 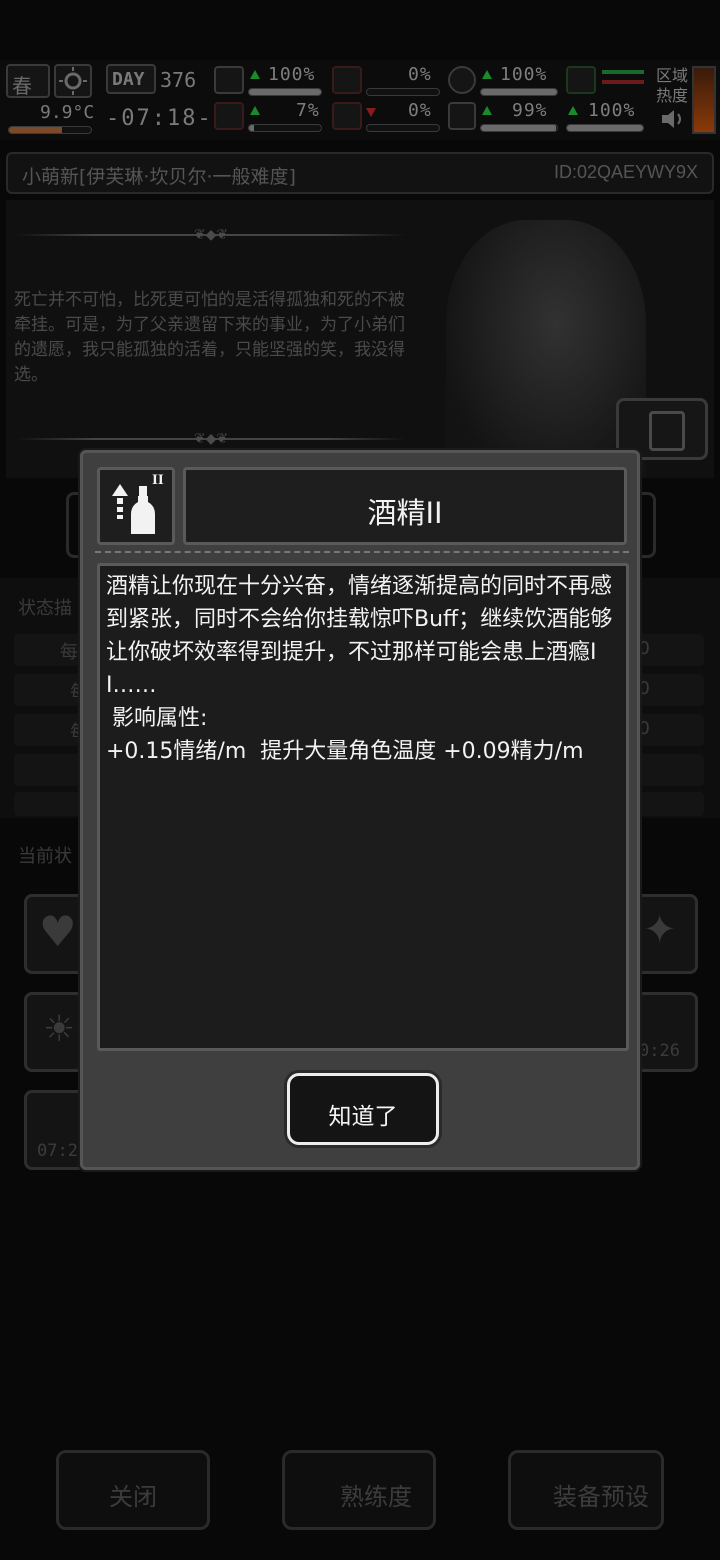 What do you see at coordinates (360, 173) in the screenshot?
I see `profile-bar: 小萌新[伊芙琳·坎贝尔·一般难度] ID:02QAEYWY9X` at bounding box center [360, 173].